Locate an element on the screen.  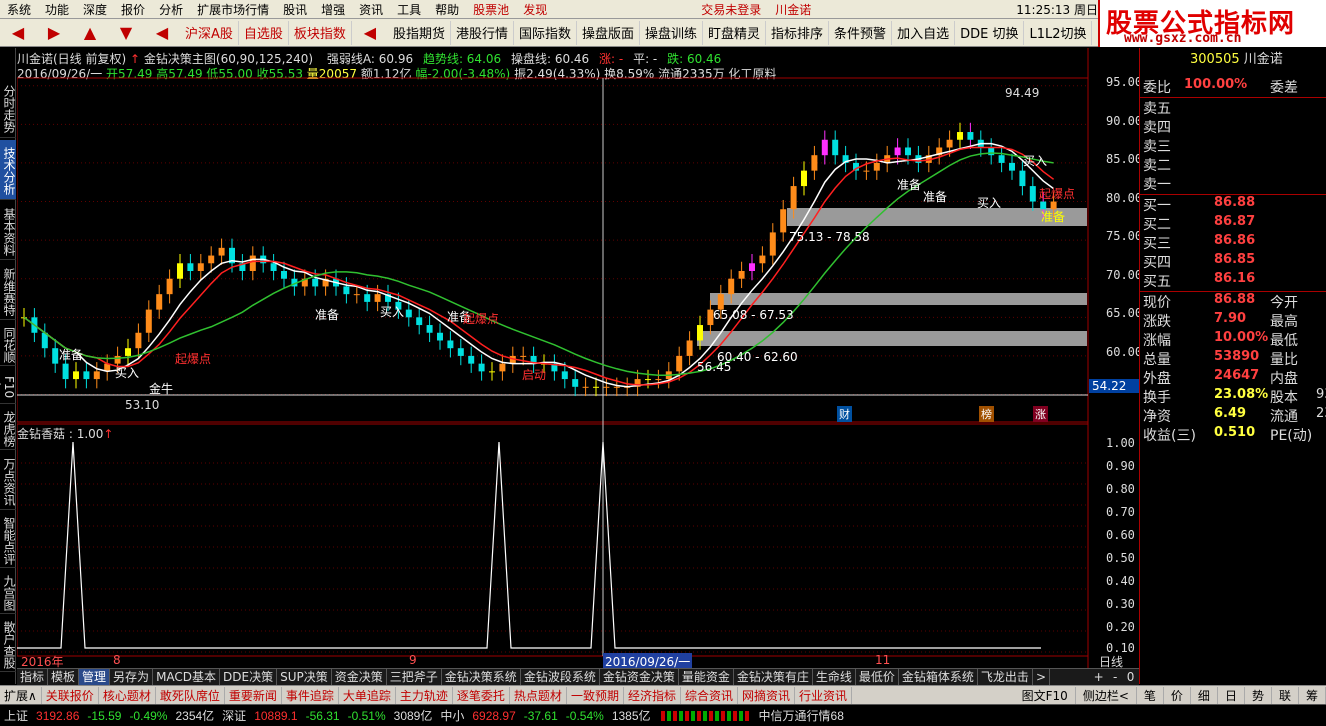
menu-system: 系统 is located at coordinates (19, 9).